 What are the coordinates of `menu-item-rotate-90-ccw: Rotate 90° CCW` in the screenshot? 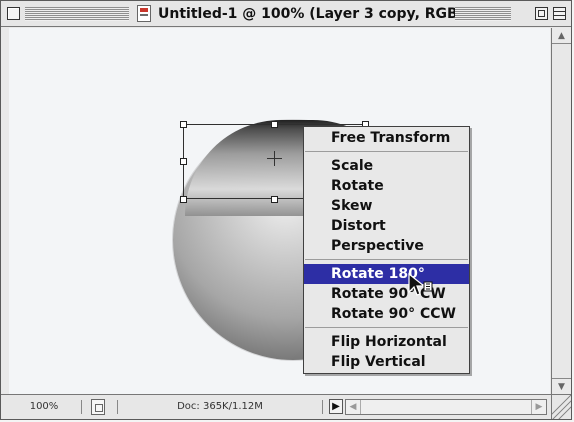 It's located at (386, 314).